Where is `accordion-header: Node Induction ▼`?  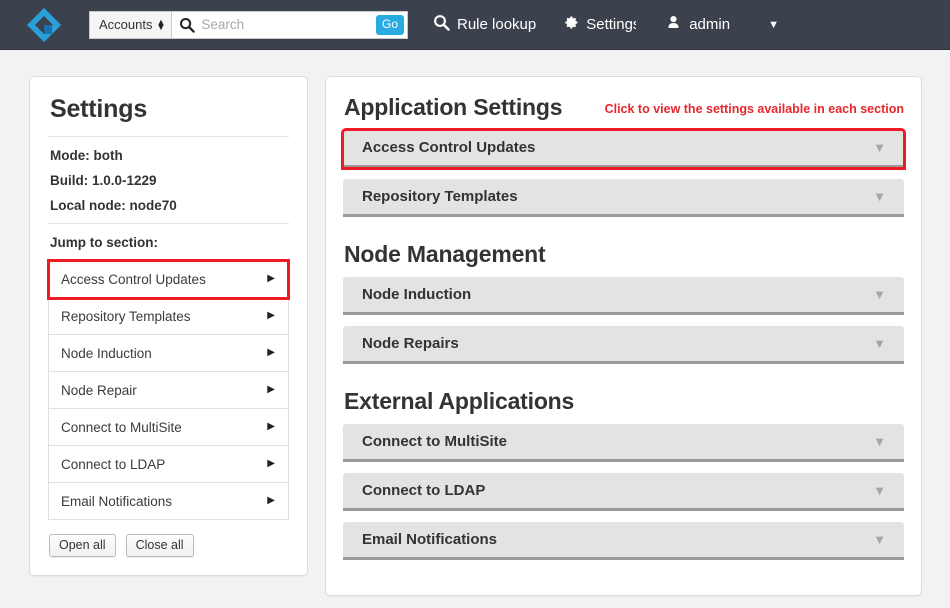
accordion-header: Node Induction ▼ is located at coordinates (623, 296).